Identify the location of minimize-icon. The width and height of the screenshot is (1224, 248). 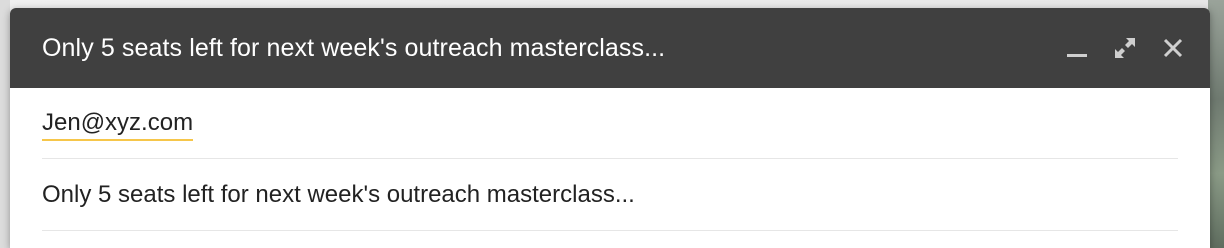
(1077, 48).